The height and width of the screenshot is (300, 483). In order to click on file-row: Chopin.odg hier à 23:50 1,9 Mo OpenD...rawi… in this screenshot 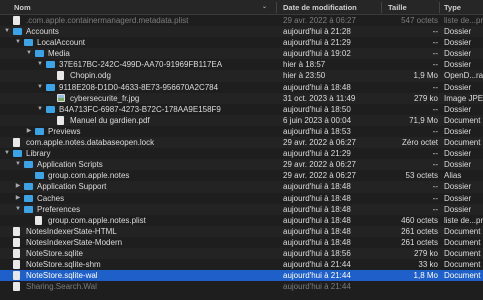, I will do `click(241, 76)`.